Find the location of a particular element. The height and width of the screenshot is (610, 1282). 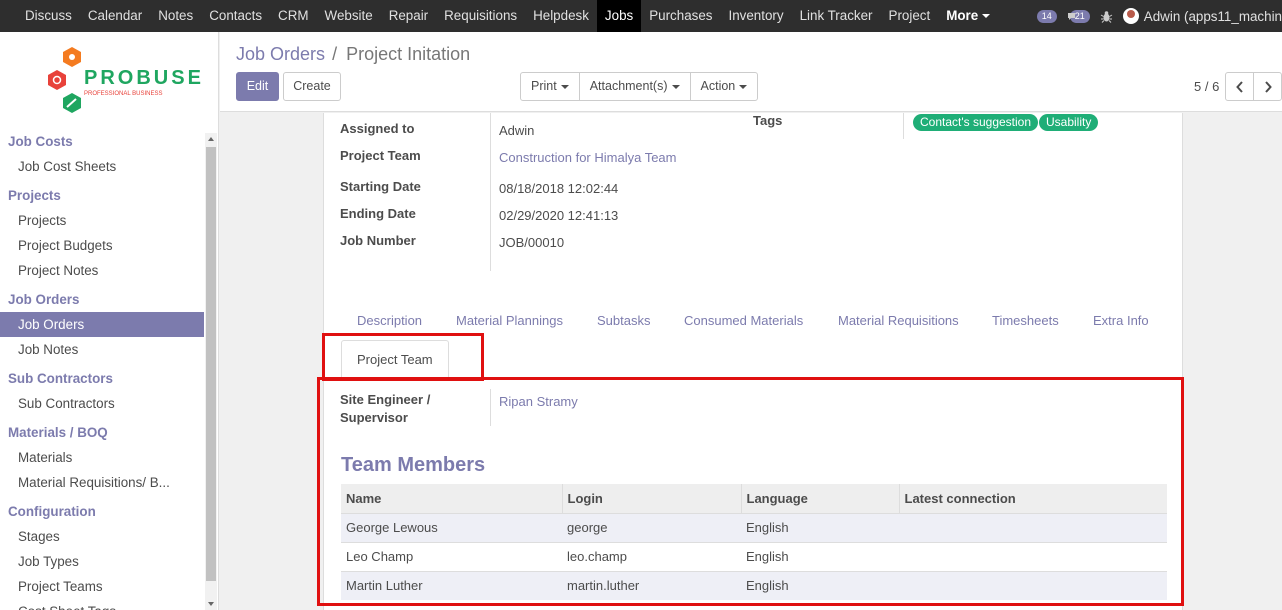

pager-value: 5 / 6 is located at coordinates (1206, 86).